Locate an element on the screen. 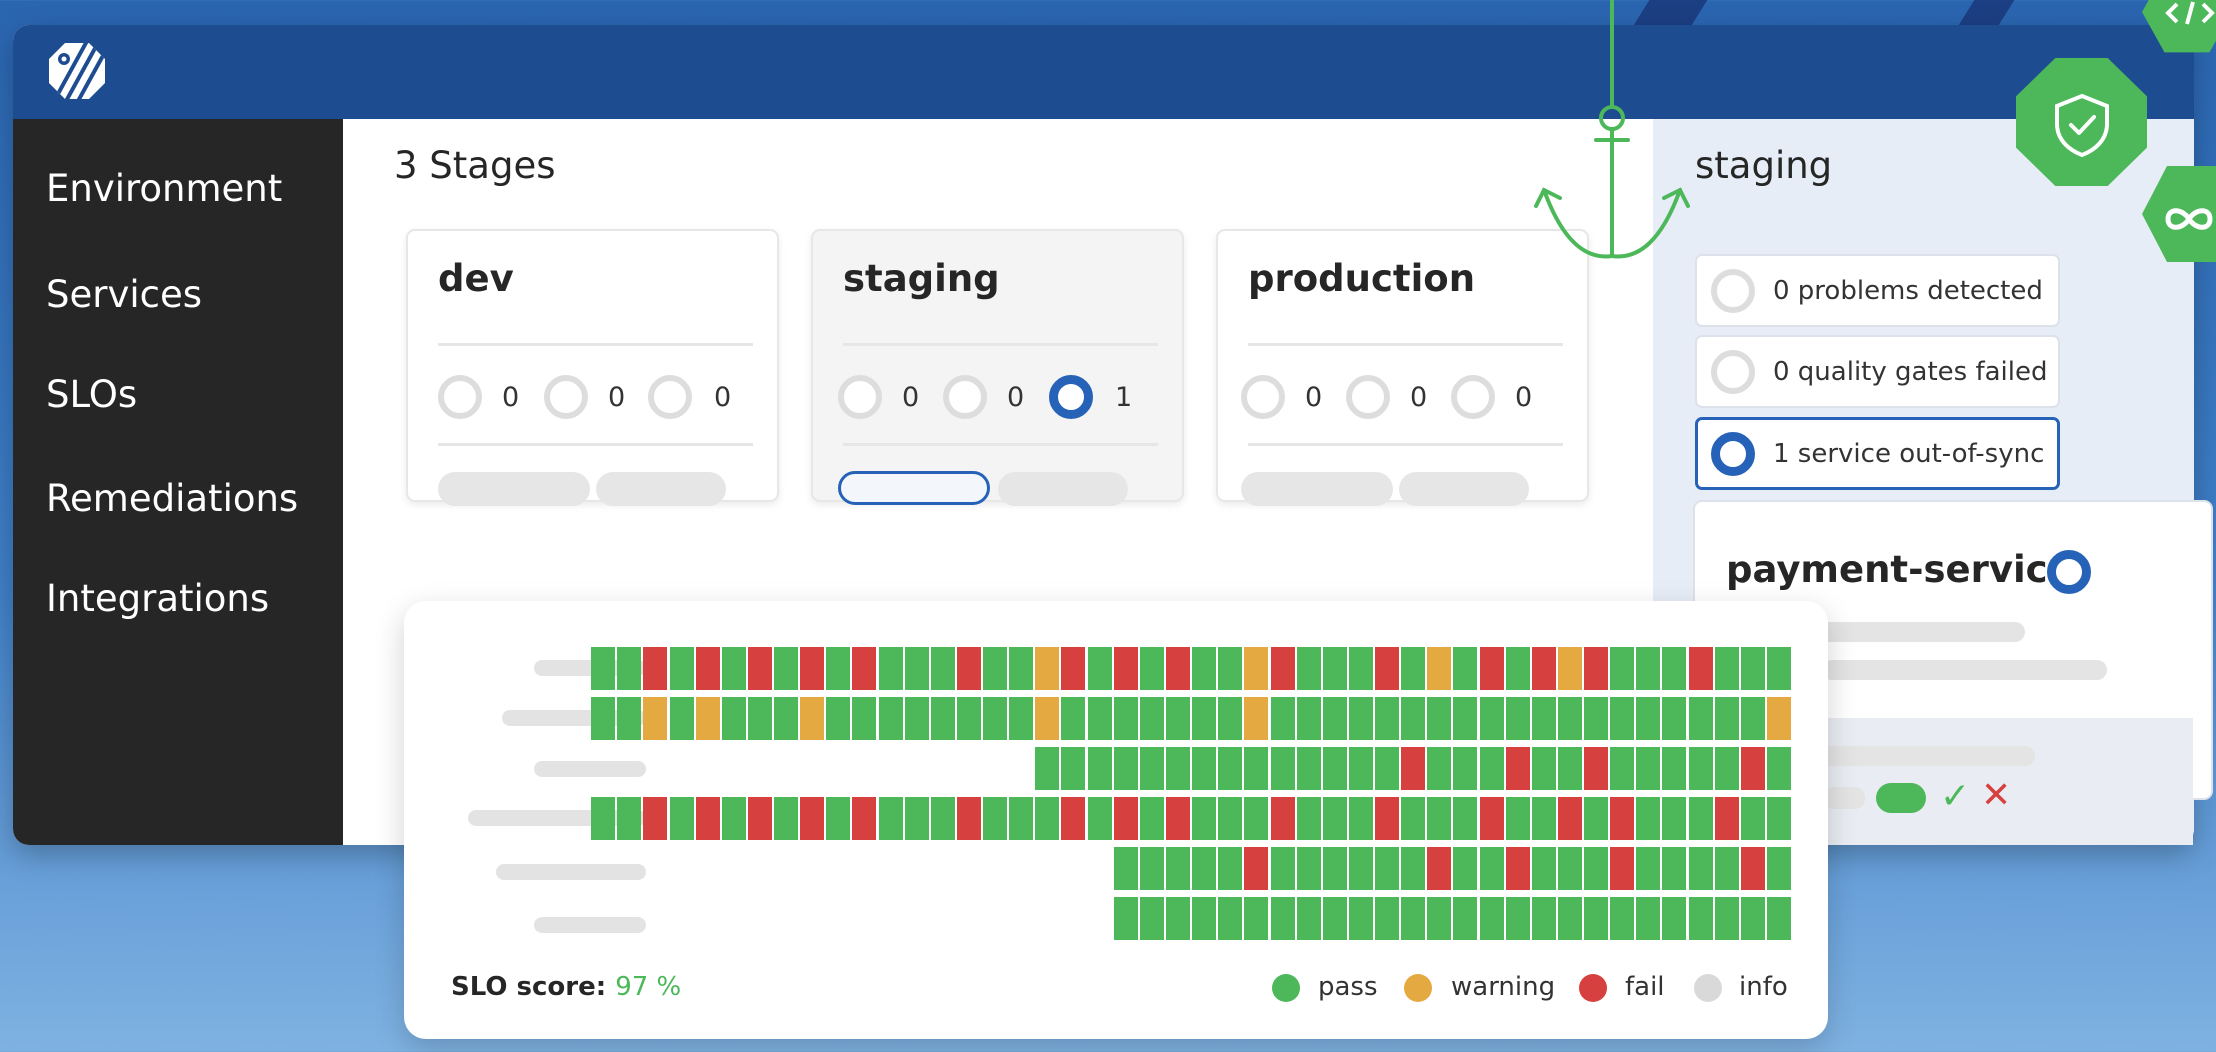 This screenshot has height=1052, width=2216. nav-item-integrations: Integrations is located at coordinates (157, 598).